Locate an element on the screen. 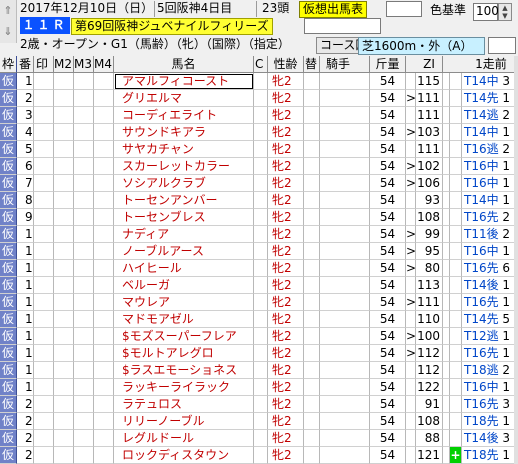  col-m2: M2 is located at coordinates (64, 64).